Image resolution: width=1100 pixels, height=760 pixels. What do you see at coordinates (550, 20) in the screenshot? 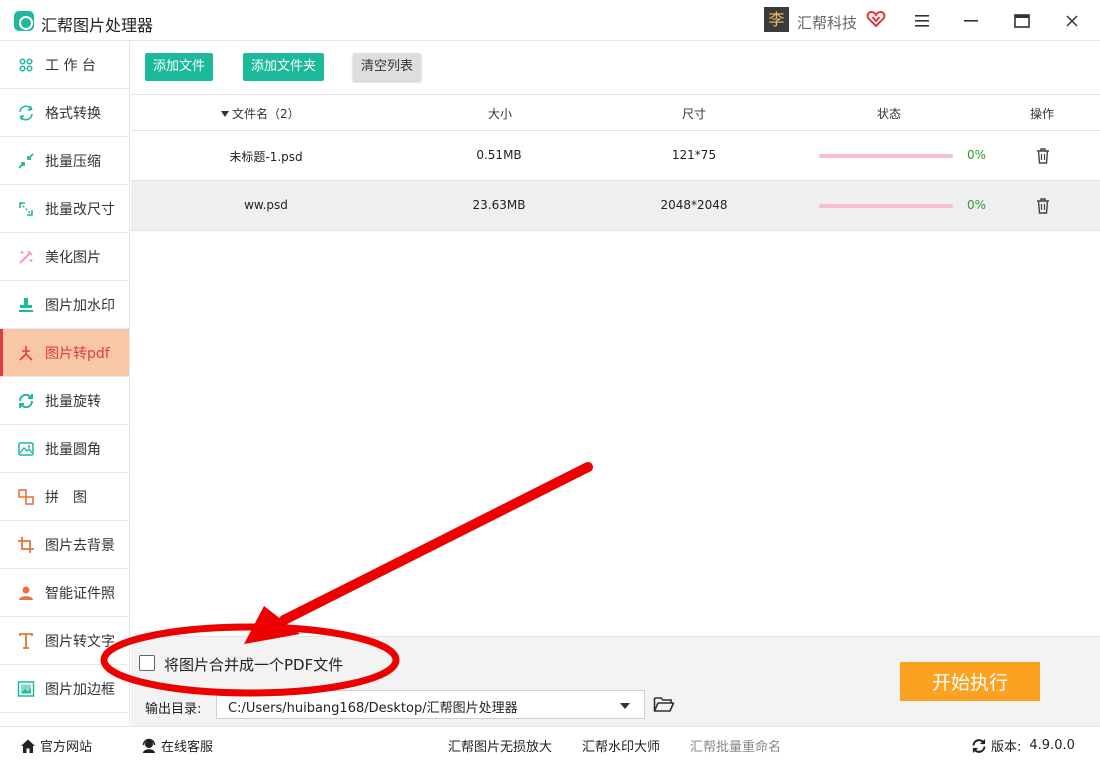
I see `title-bar: 汇帮图片处理器 李 汇帮科技` at bounding box center [550, 20].